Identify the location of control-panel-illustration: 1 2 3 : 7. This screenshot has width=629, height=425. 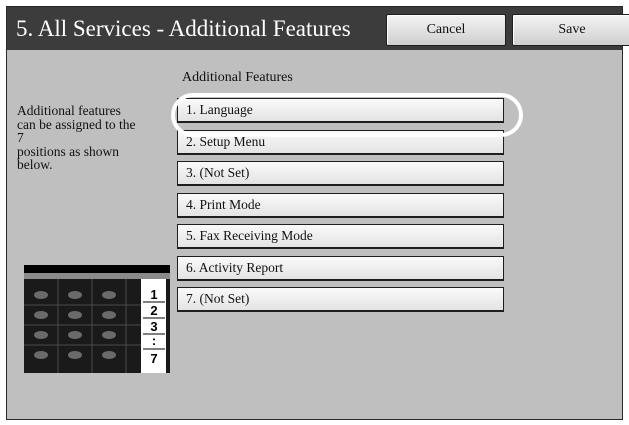
(97, 319).